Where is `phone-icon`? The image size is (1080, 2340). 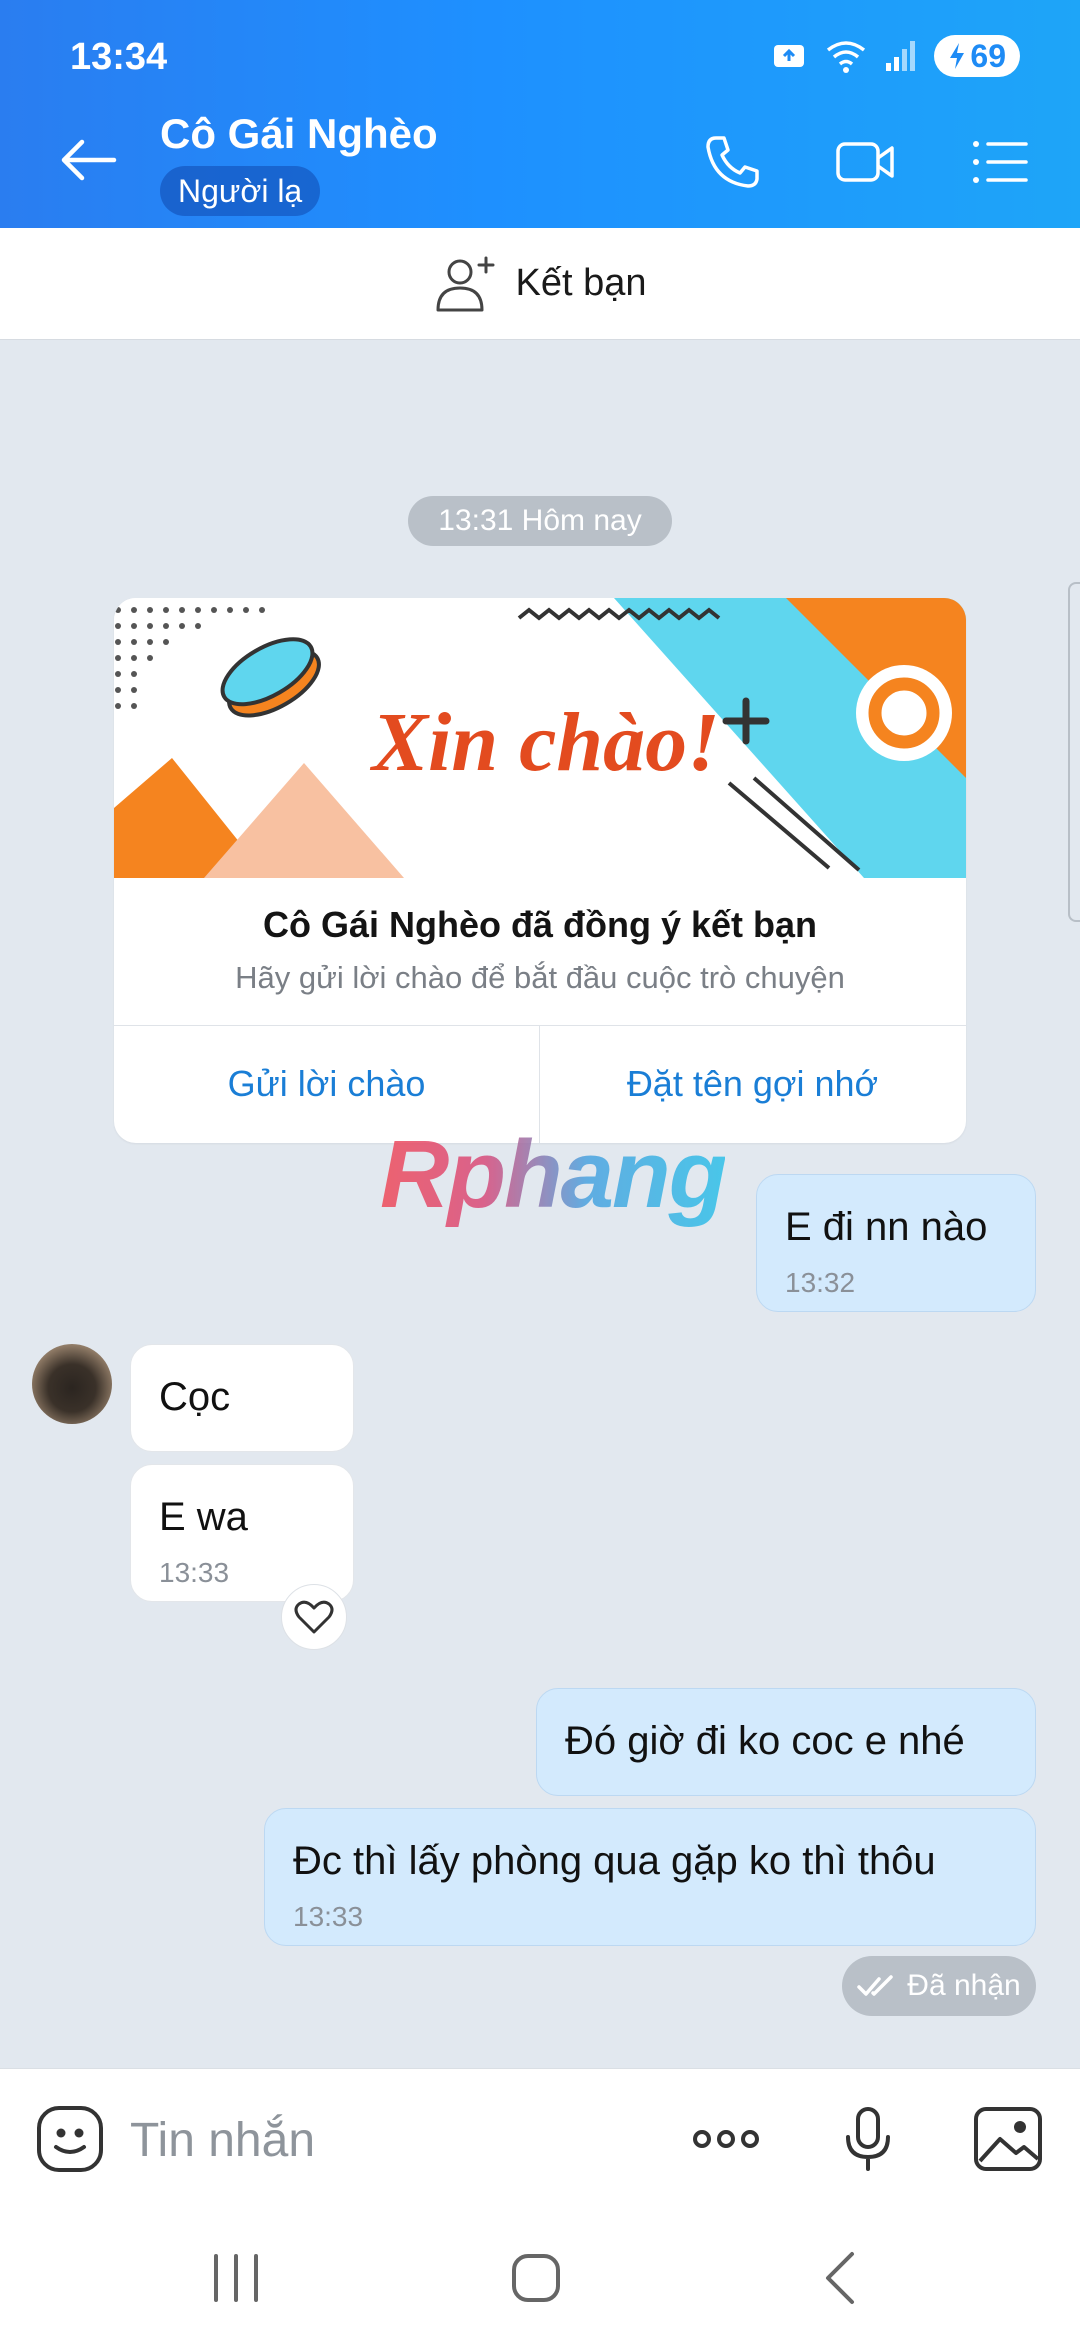
phone-icon is located at coordinates (732, 162).